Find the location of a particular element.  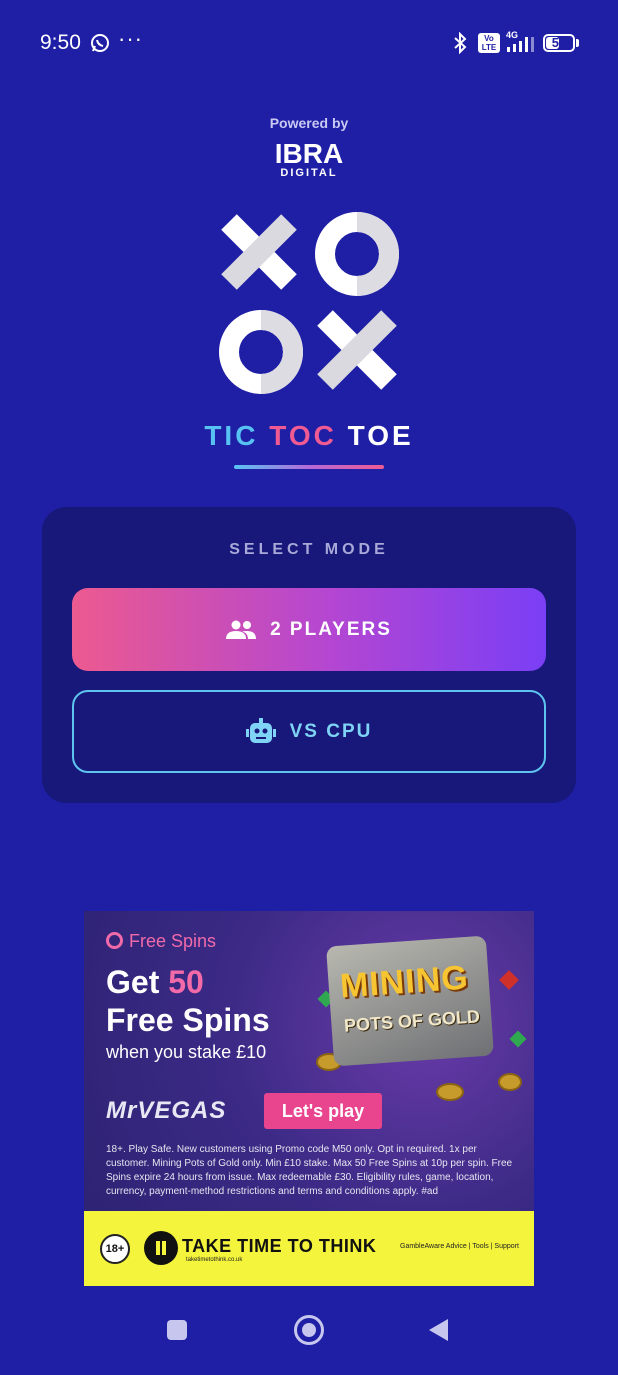

home-circle-icon is located at coordinates (309, 1330).